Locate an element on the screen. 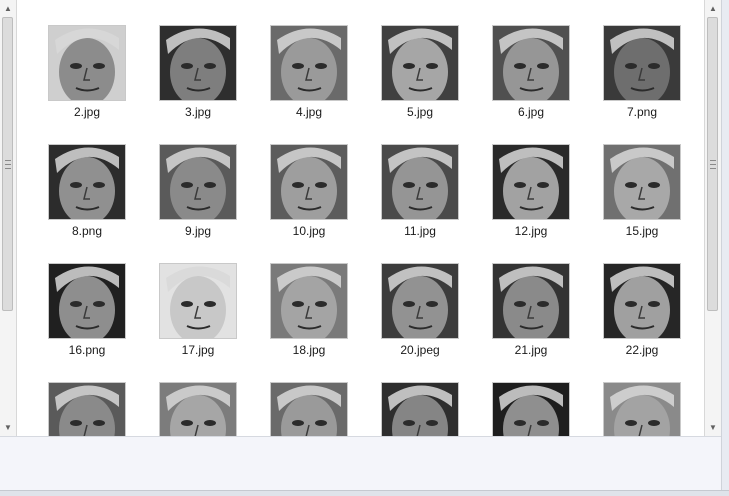  file-item: 11.jpg is located at coordinates (420, 195).